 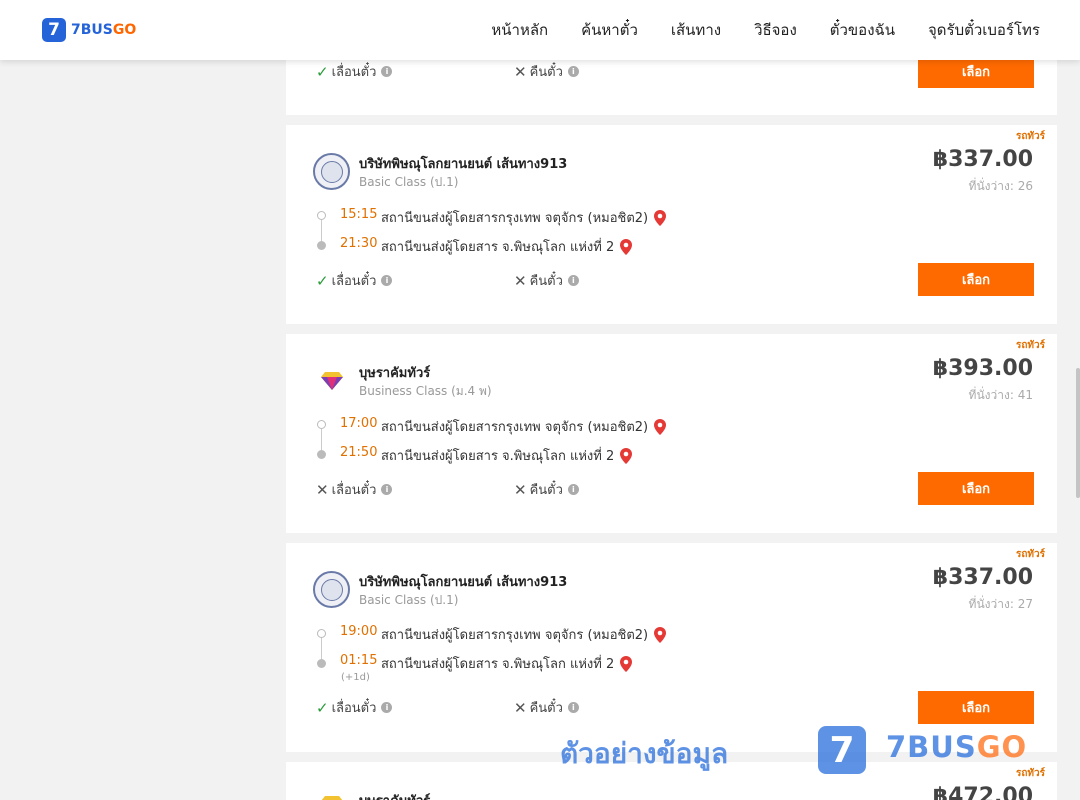 What do you see at coordinates (359, 243) in the screenshot?
I see `arrive-time: 21:30` at bounding box center [359, 243].